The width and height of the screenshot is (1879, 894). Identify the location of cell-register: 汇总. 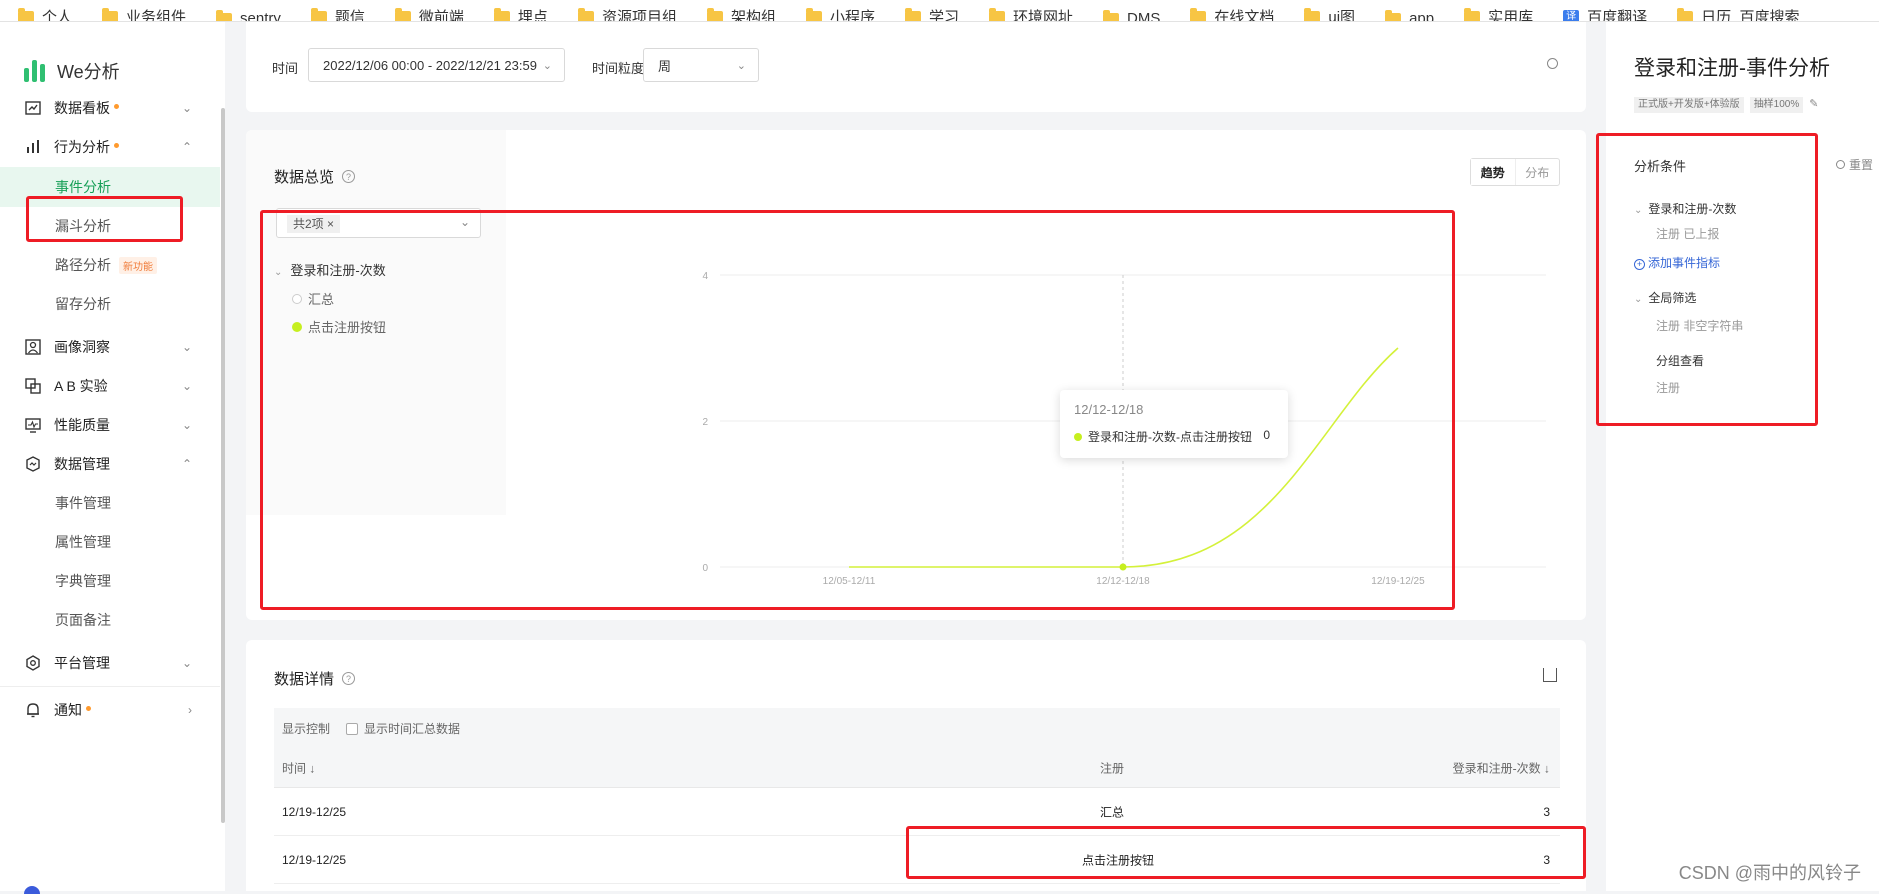
(1112, 811).